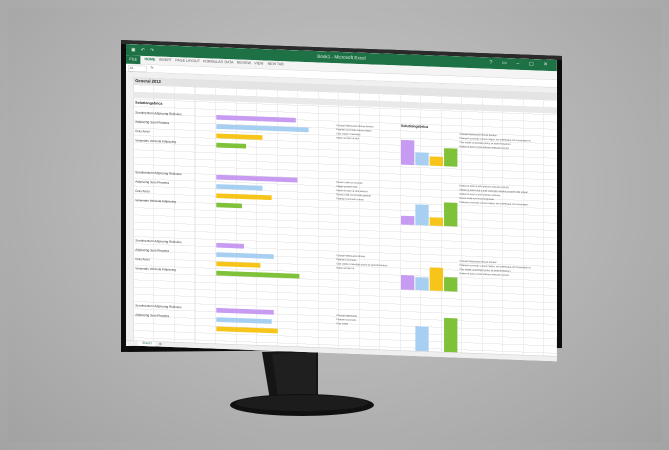 This screenshot has width=669, height=450. Describe the element at coordinates (160, 344) in the screenshot. I see `add-sheet-icon: ⊕` at that location.